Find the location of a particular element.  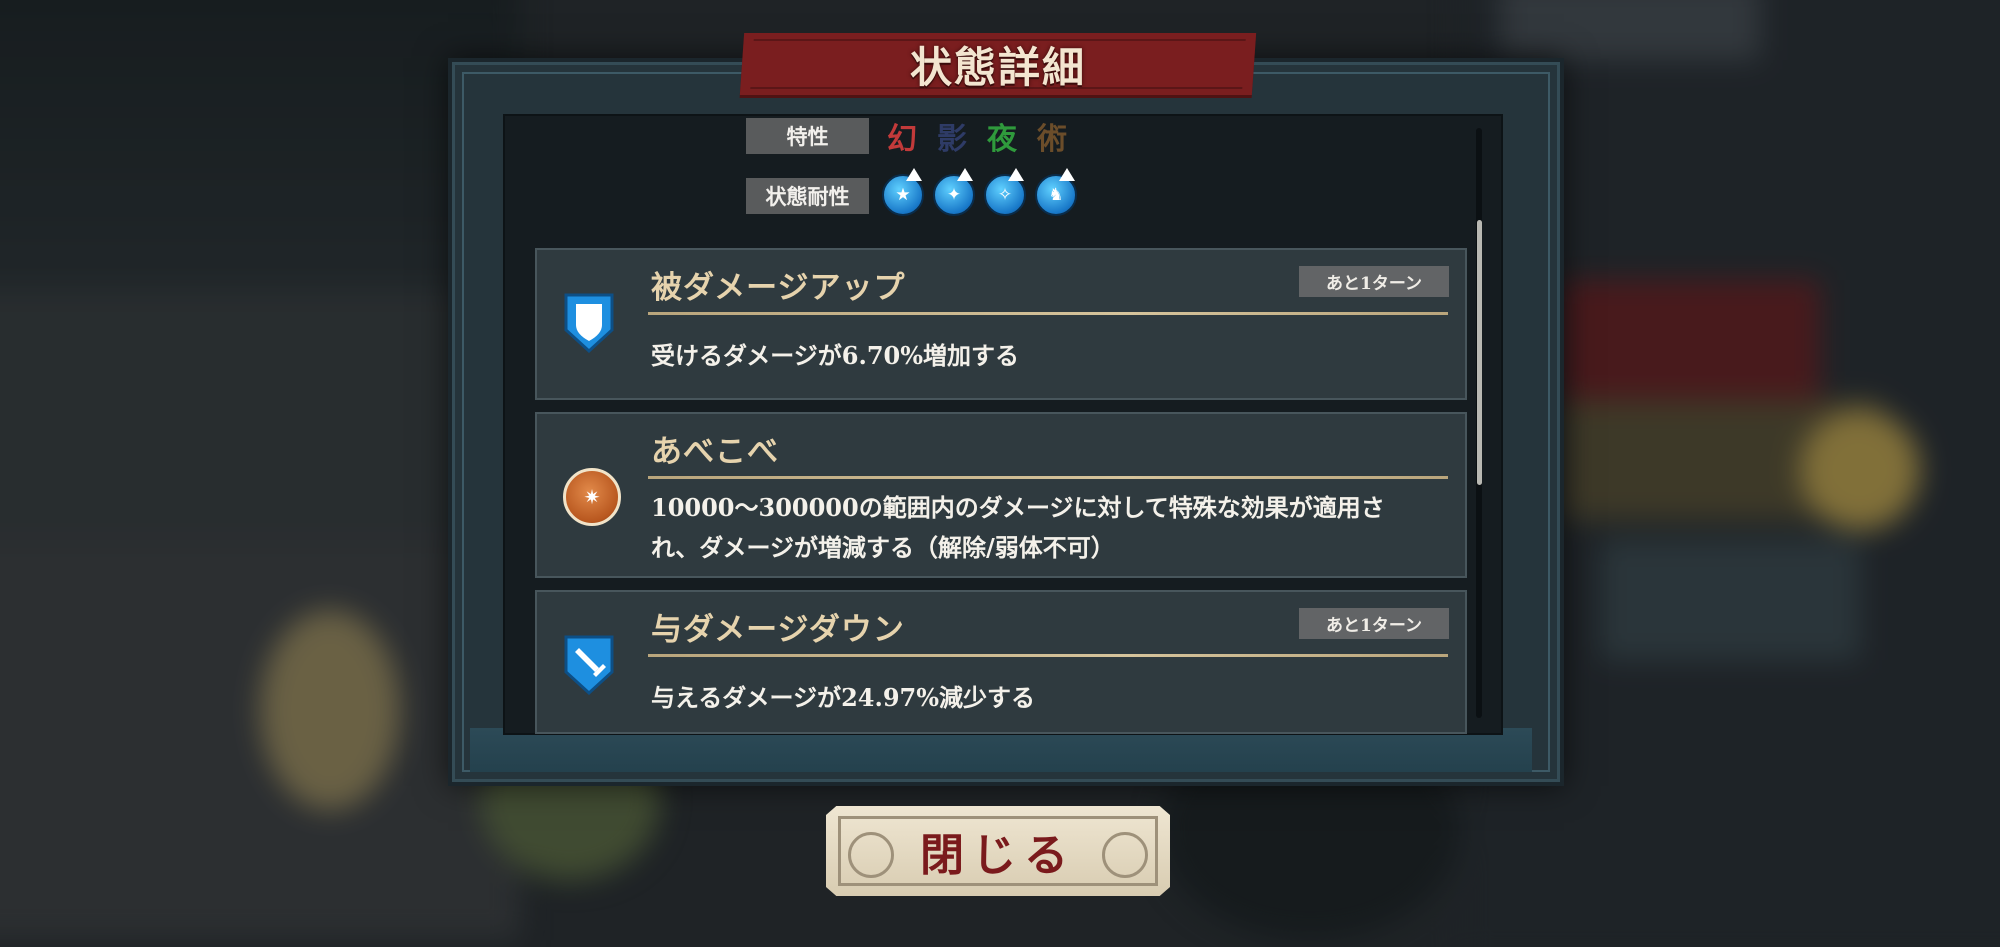

shadow-attribute-icon: 影 is located at coordinates (952, 139).